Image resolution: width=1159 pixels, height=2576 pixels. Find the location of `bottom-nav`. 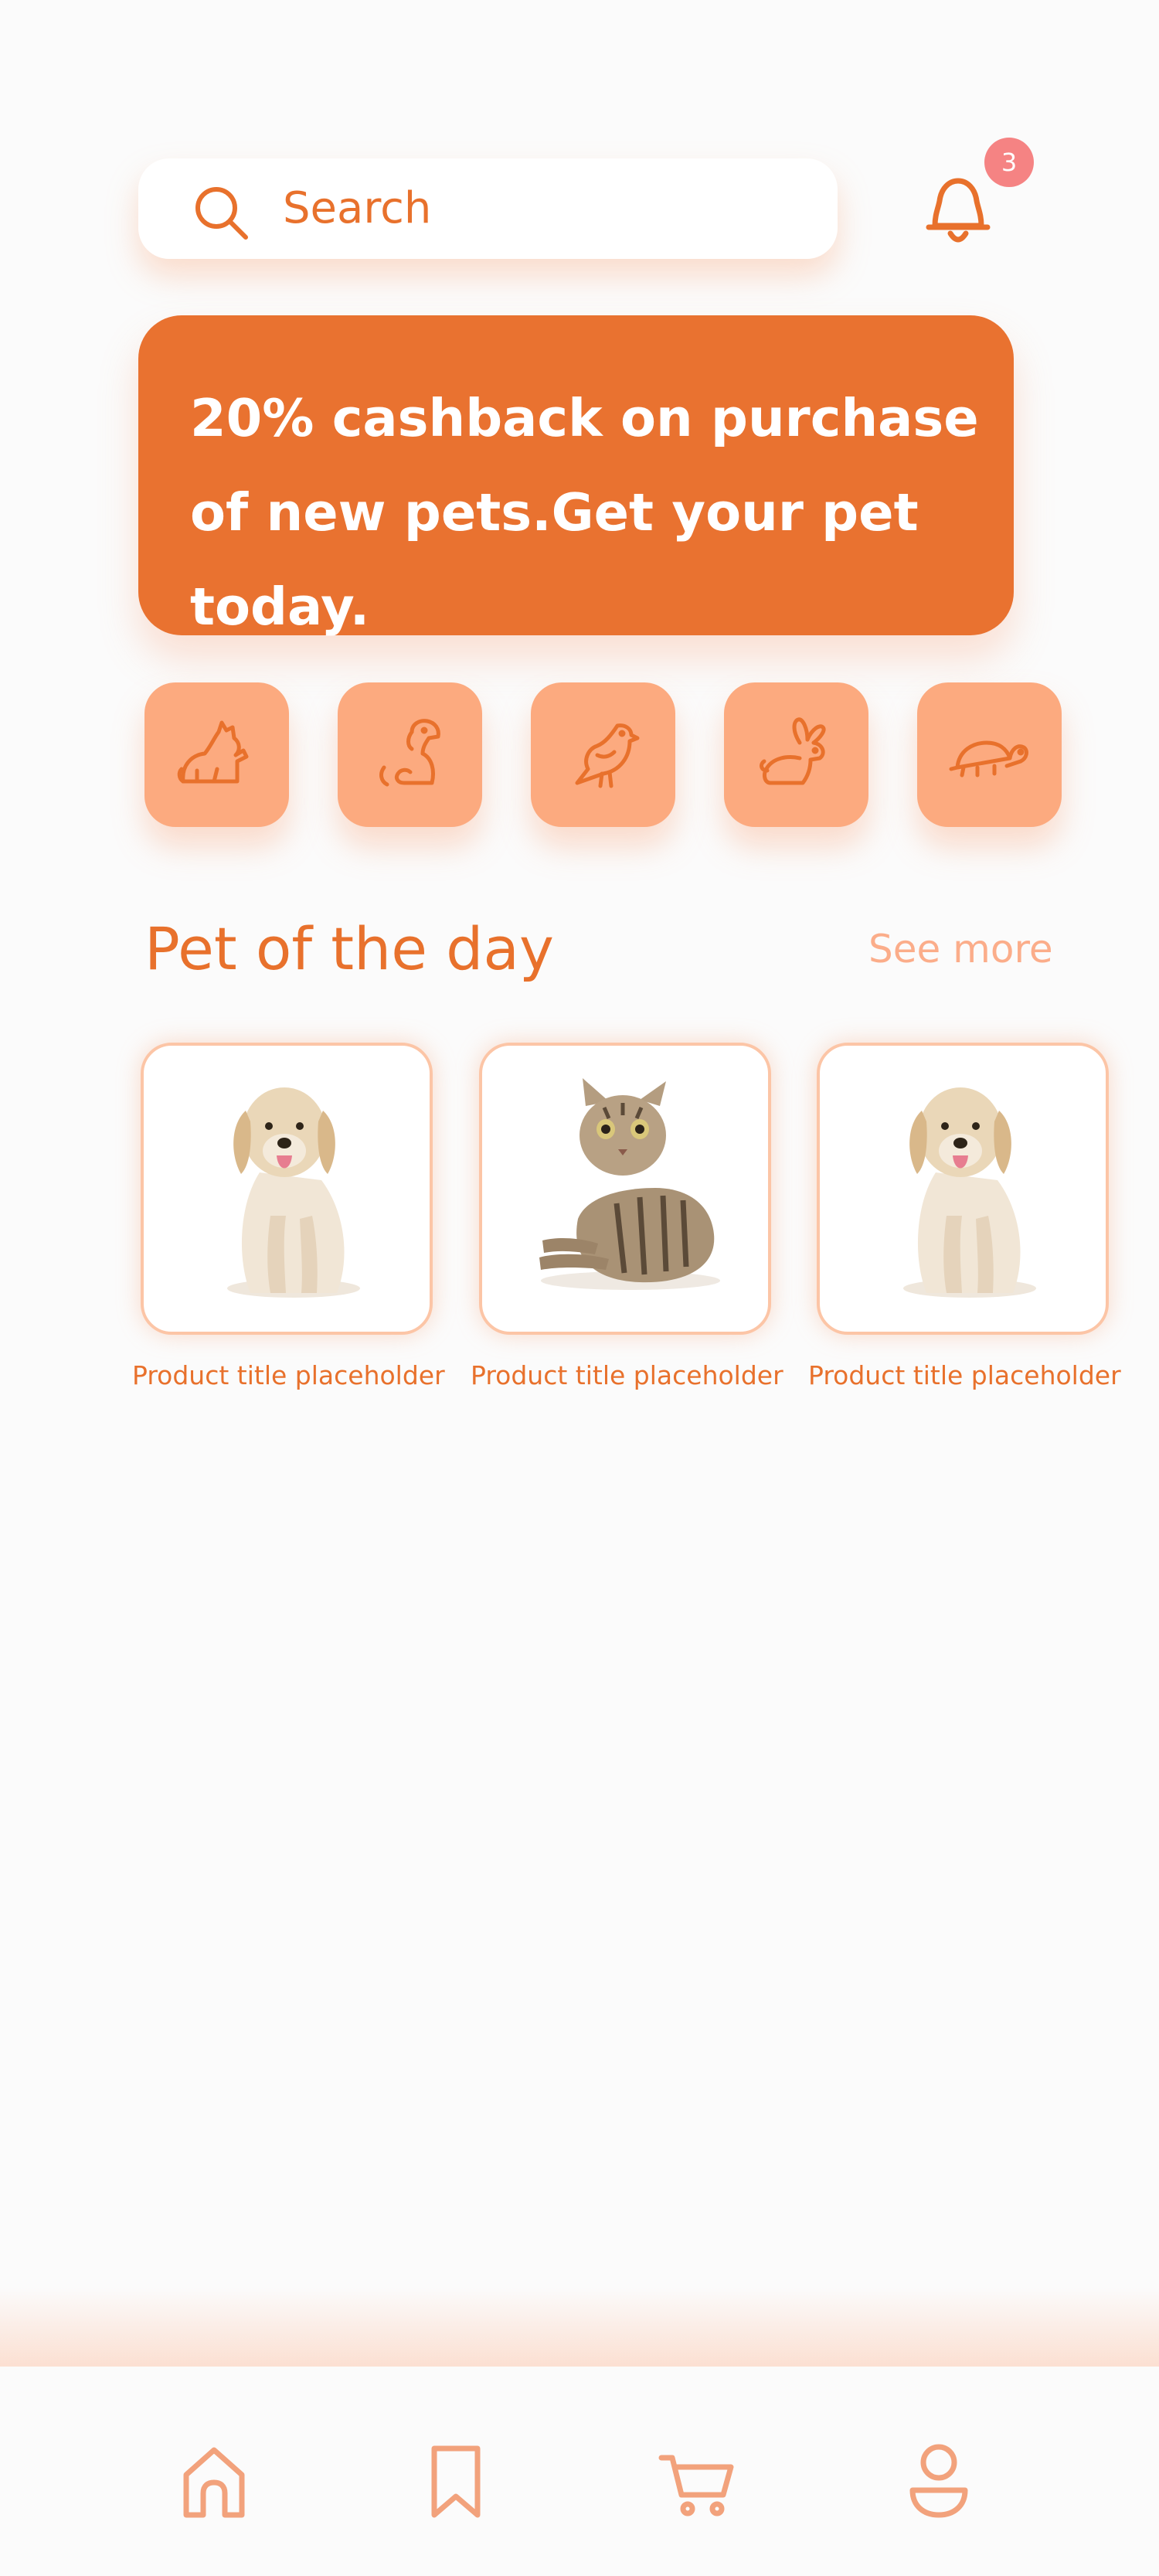

bottom-nav is located at coordinates (579, 2471).